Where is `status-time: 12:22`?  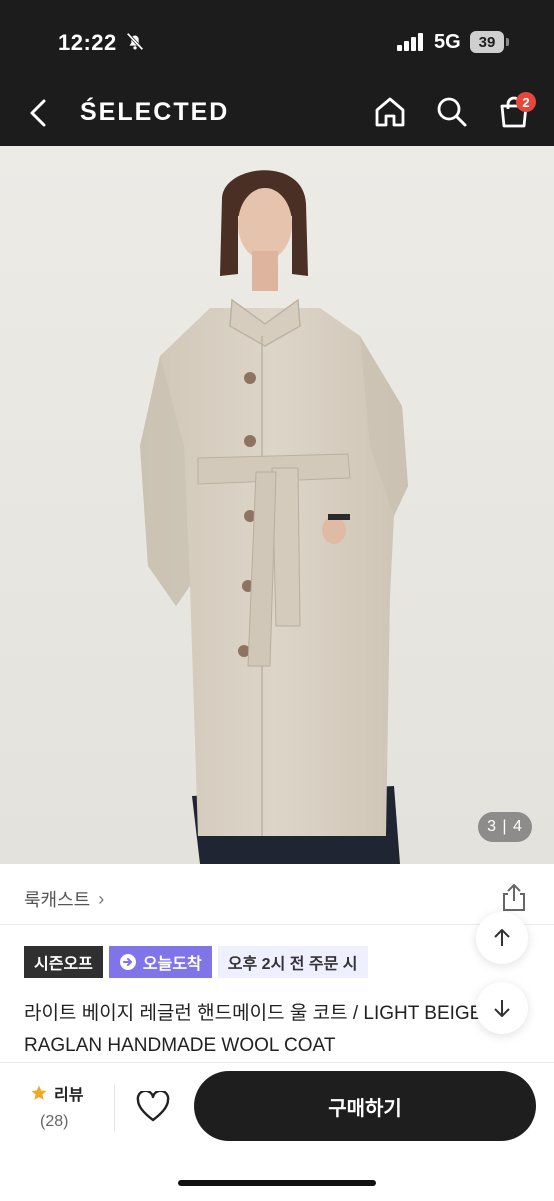
status-time: 12:22 is located at coordinates (87, 42).